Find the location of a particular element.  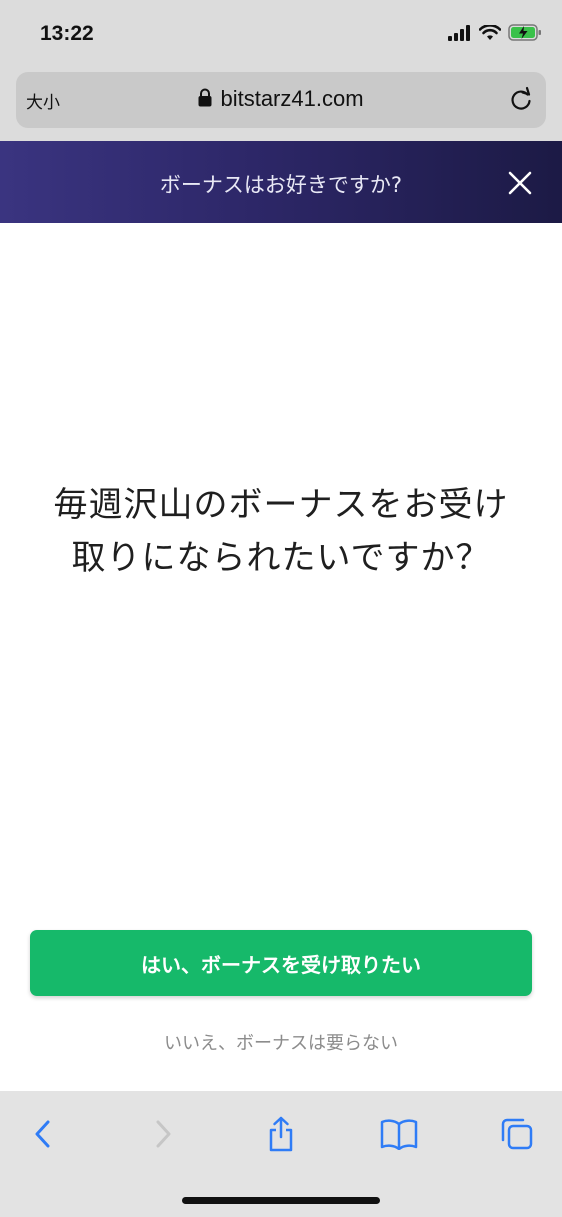

share-icon is located at coordinates (281, 1134).